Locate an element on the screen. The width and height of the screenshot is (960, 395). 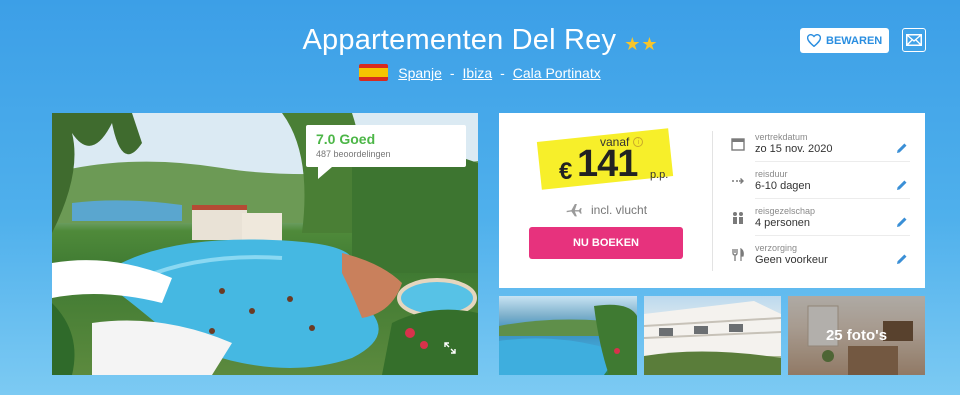
detail-value: zo 15 nov. 2020 is located at coordinates (794, 149).